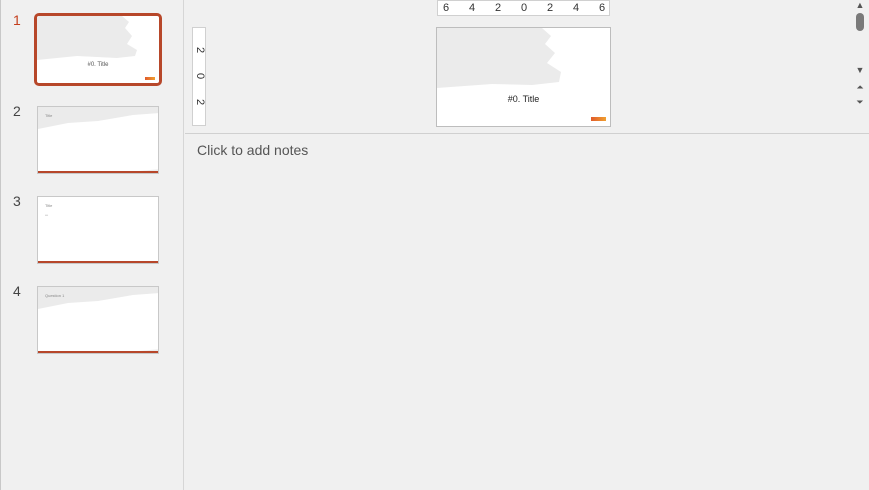  Describe the element at coordinates (98, 230) in the screenshot. I see `slide-thumbnail-3: Title •••` at that location.